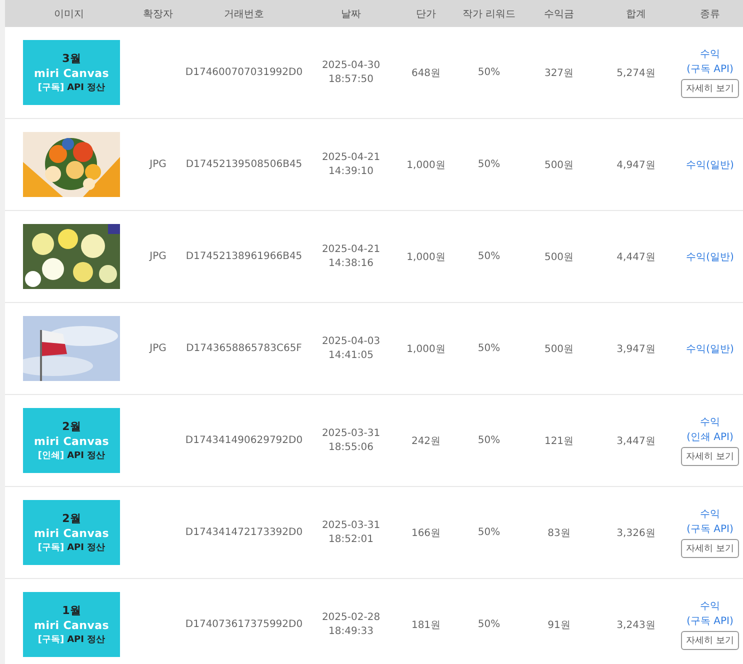 The width and height of the screenshot is (743, 664). Describe the element at coordinates (636, 73) in the screenshot. I see `total-amount: 5,274원` at that location.